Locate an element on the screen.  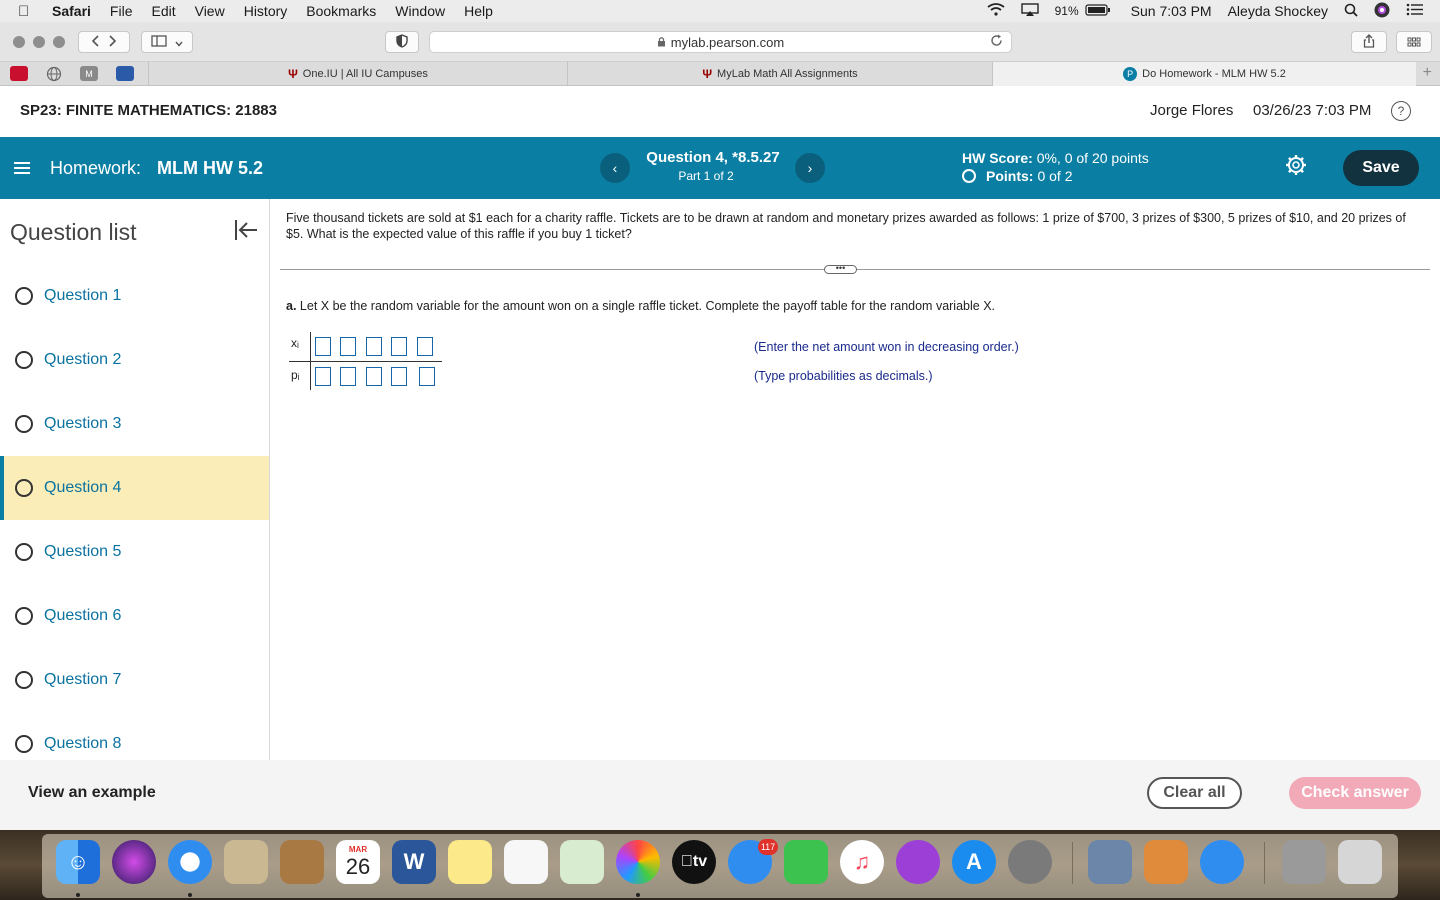
bookmark-globe-icon is located at coordinates (54, 73).